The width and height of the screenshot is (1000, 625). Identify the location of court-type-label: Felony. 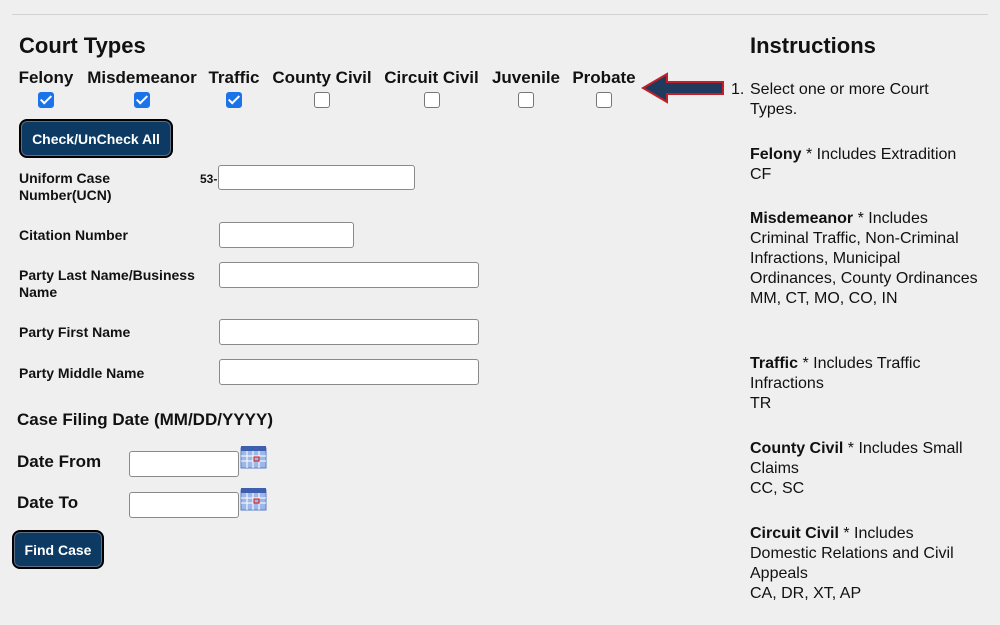
(46, 77).